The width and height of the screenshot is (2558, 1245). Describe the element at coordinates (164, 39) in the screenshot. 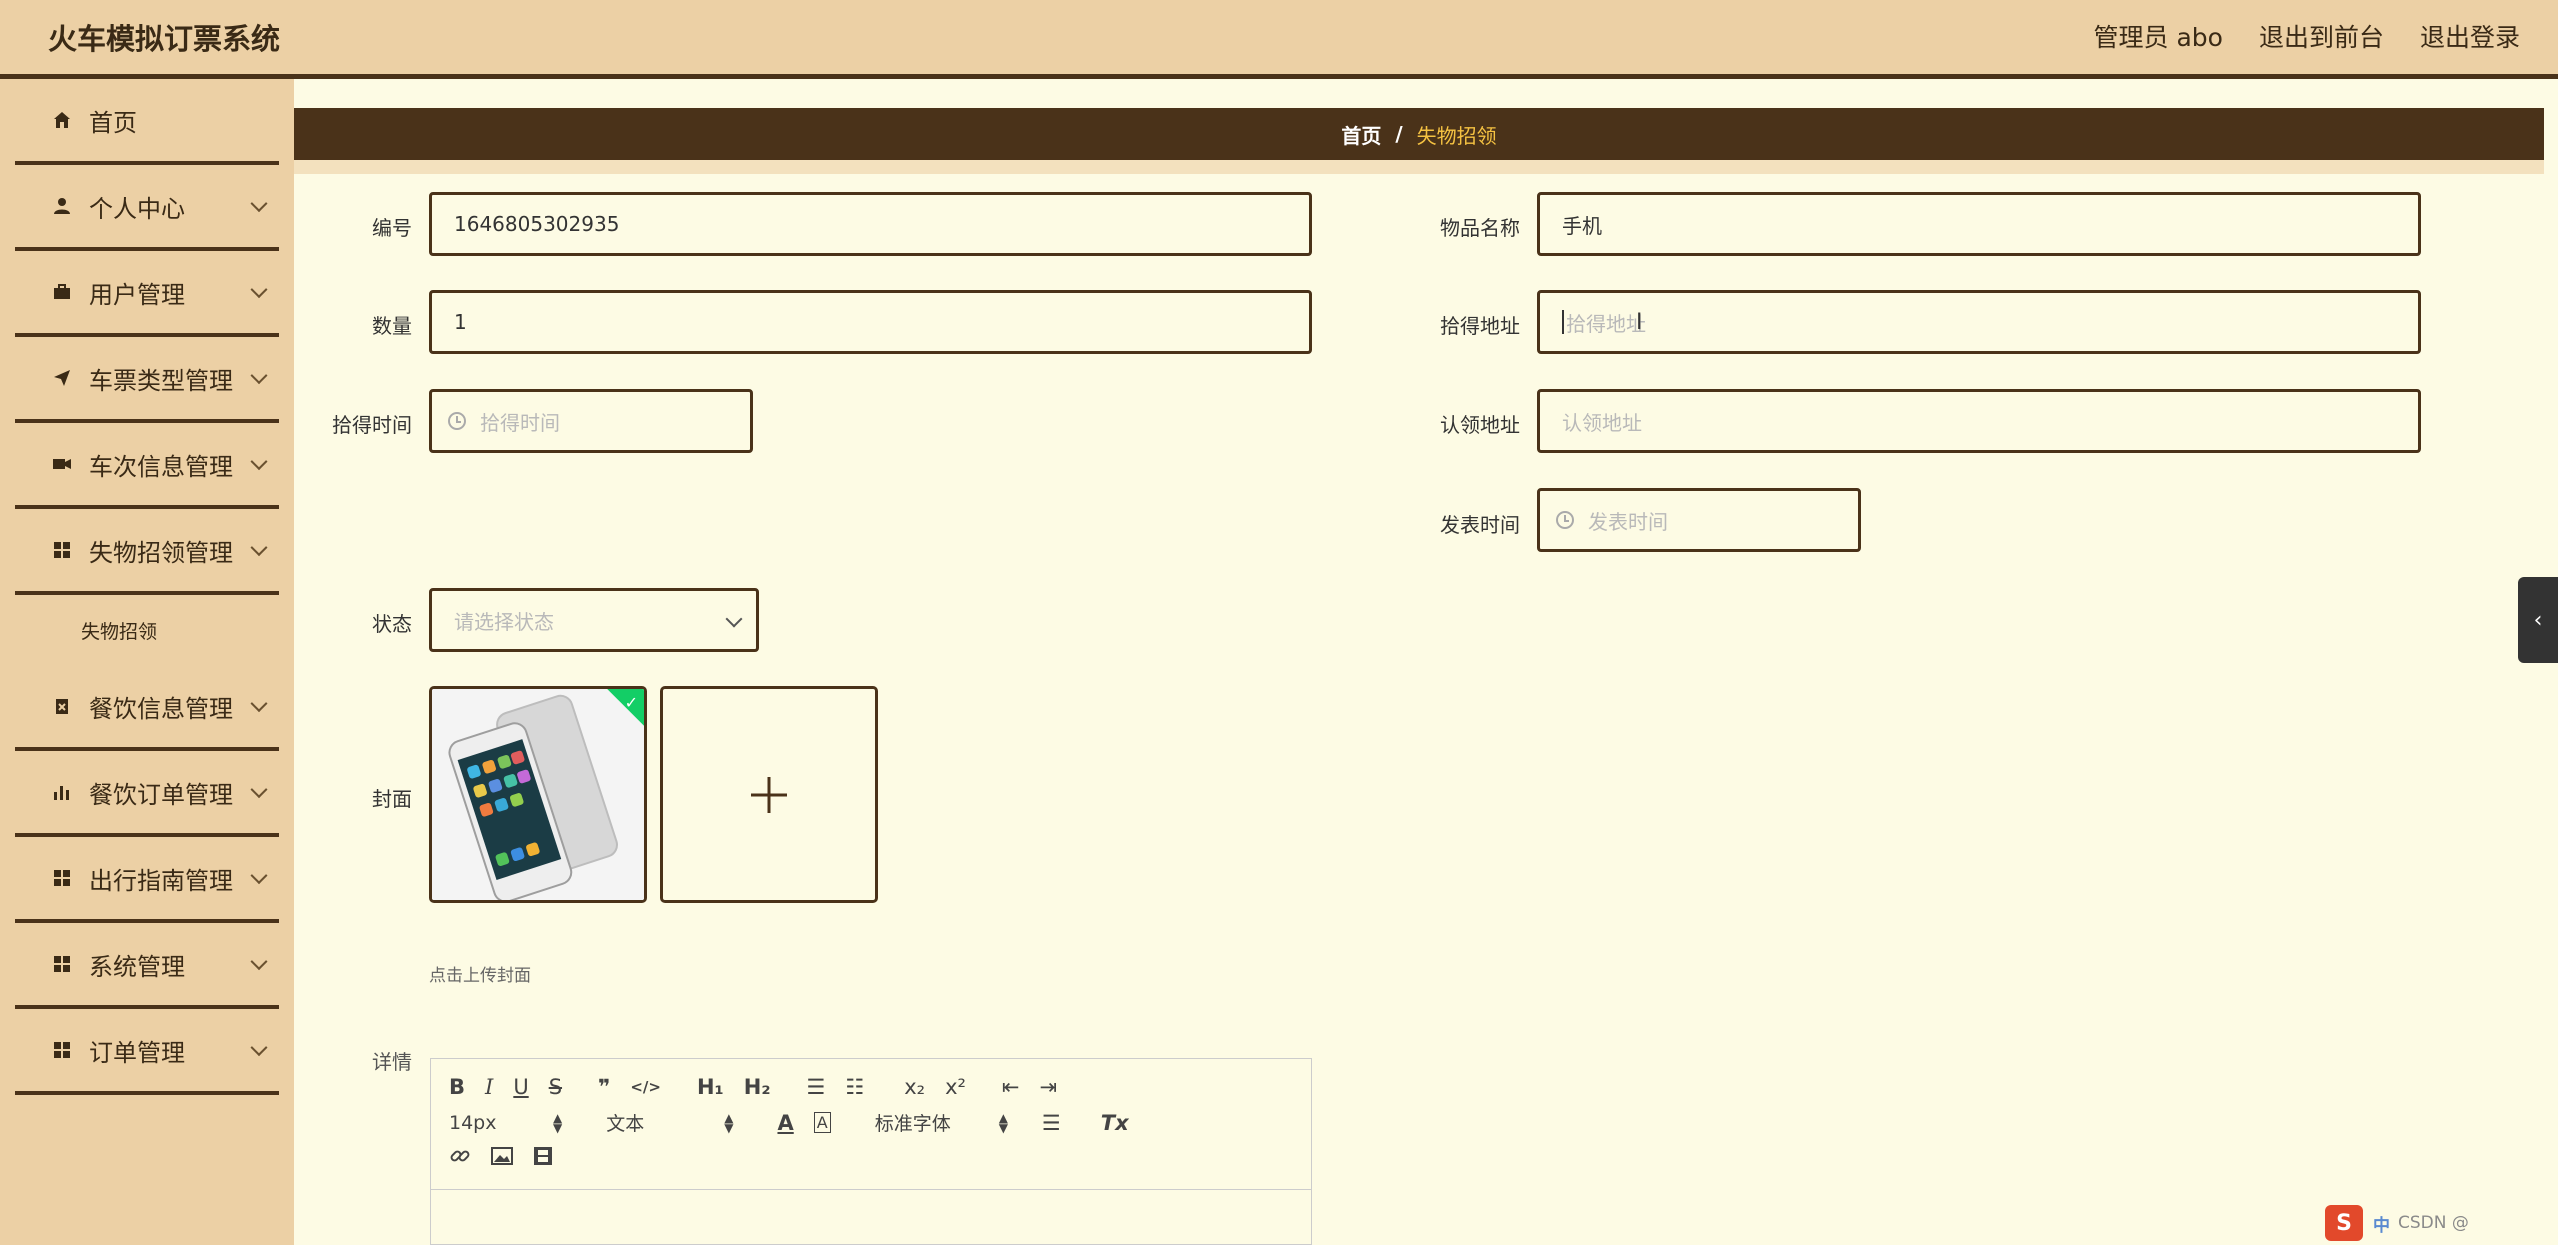

I see `app-title: 火车模拟订票系统` at that location.